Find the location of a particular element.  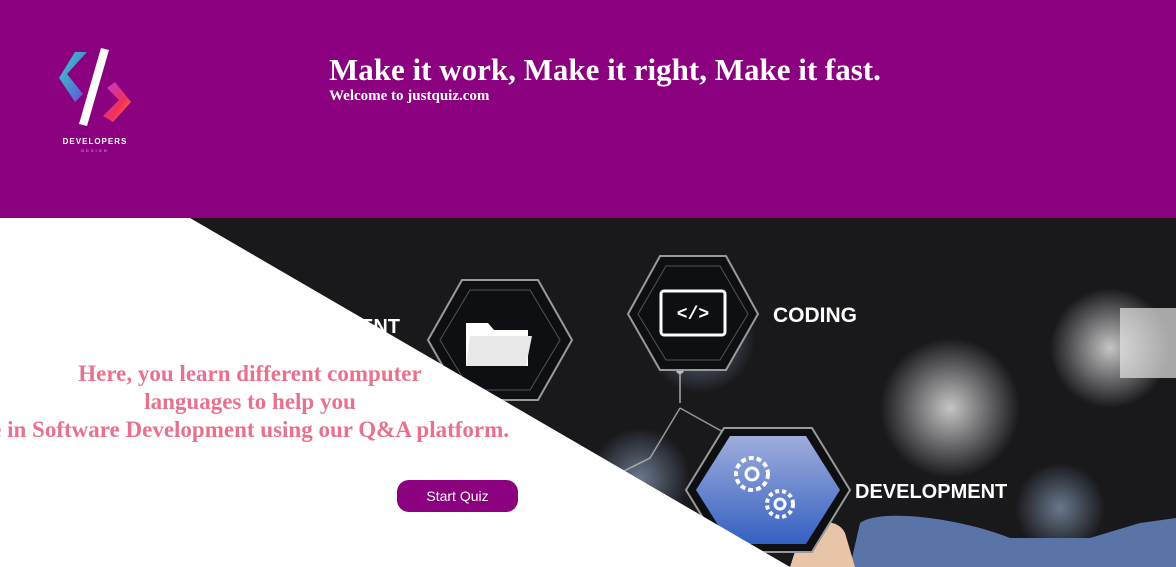

intro-line-1: Here, you learn different computer is located at coordinates (250, 373).